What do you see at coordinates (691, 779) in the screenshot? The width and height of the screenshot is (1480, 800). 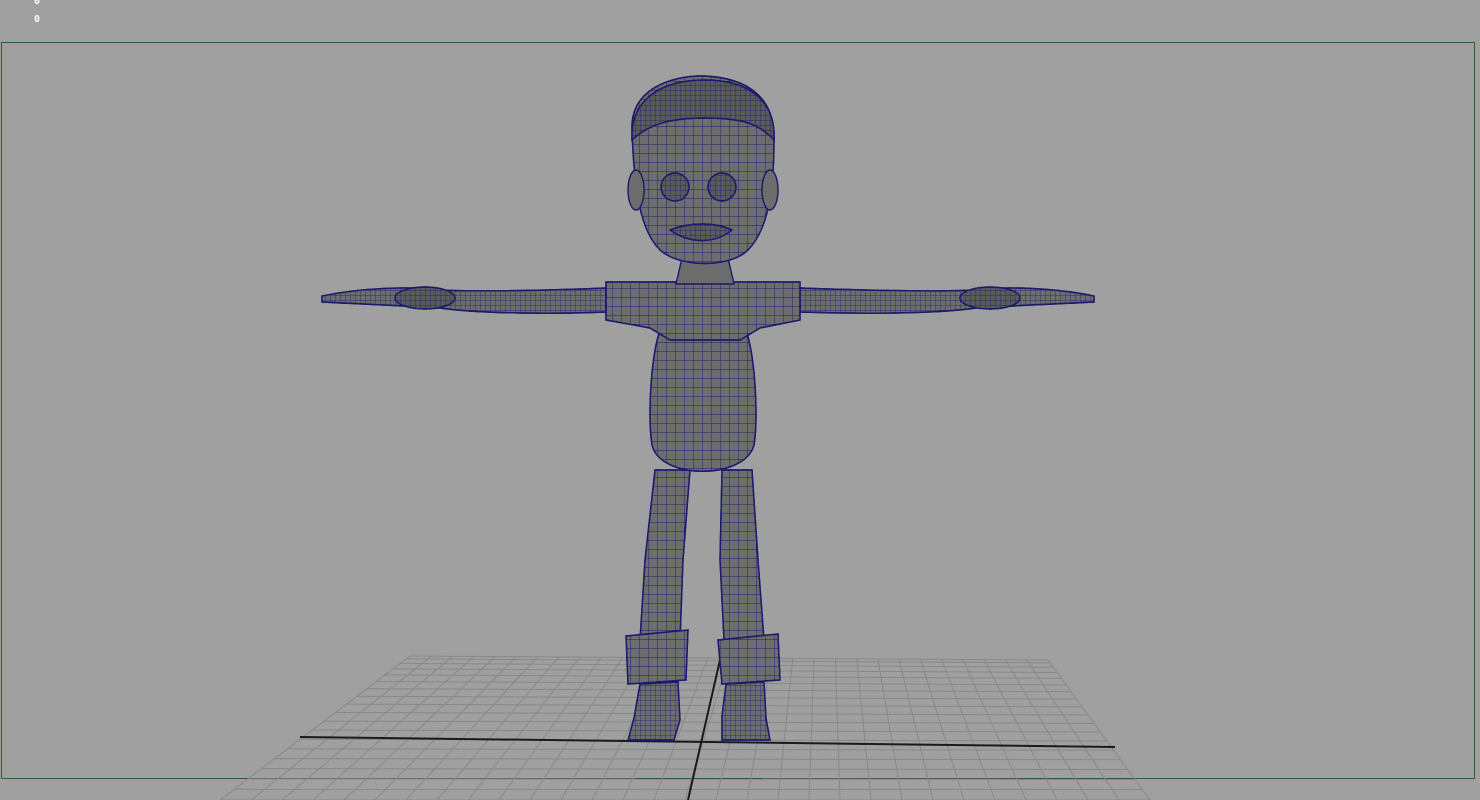 I see `grid-line` at bounding box center [691, 779].